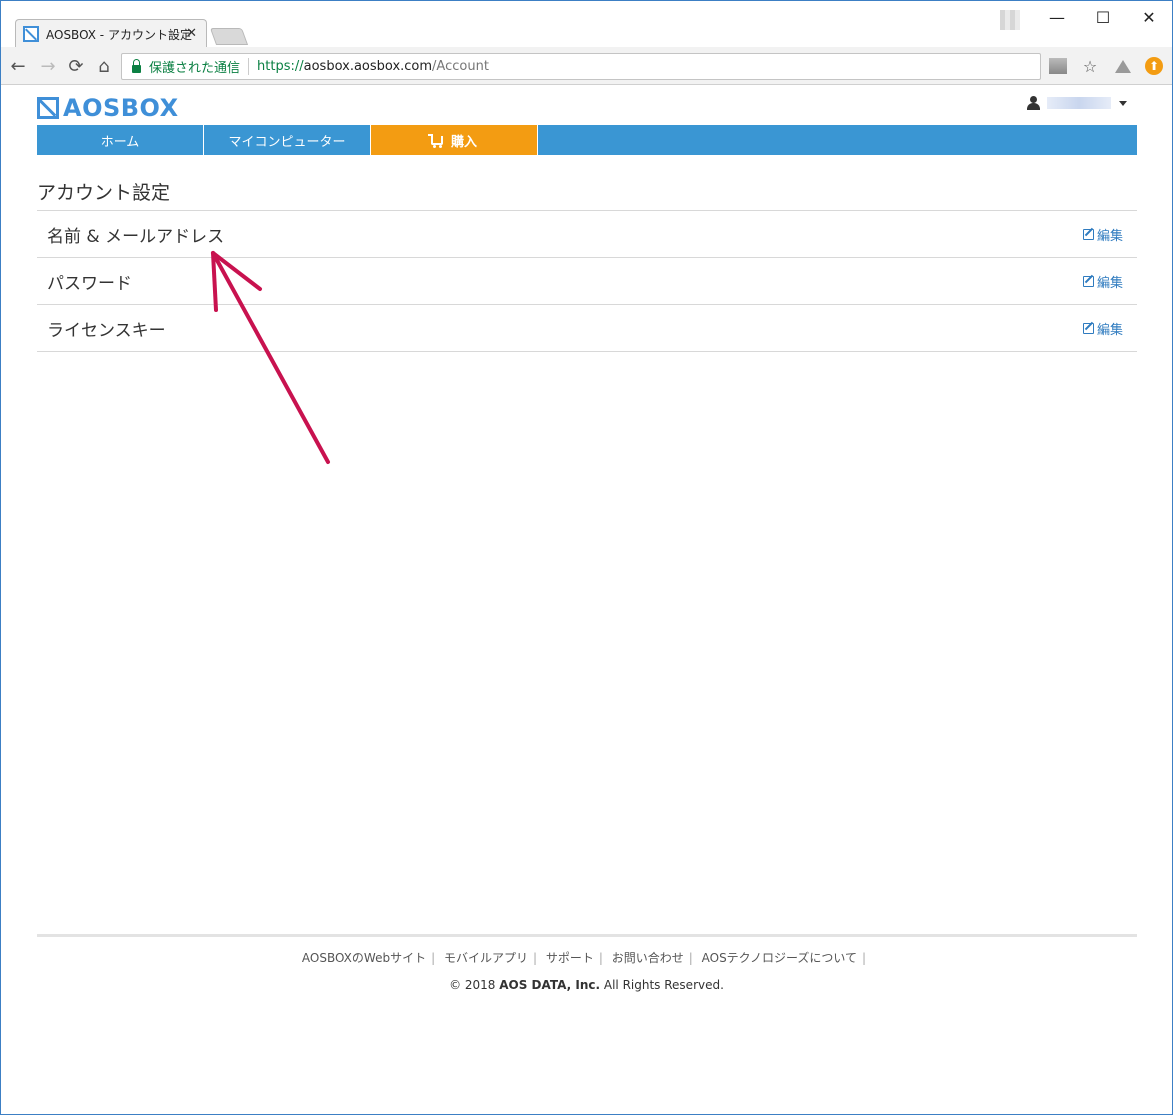 The height and width of the screenshot is (1115, 1173). I want to click on profile-icon, so click(1010, 20).